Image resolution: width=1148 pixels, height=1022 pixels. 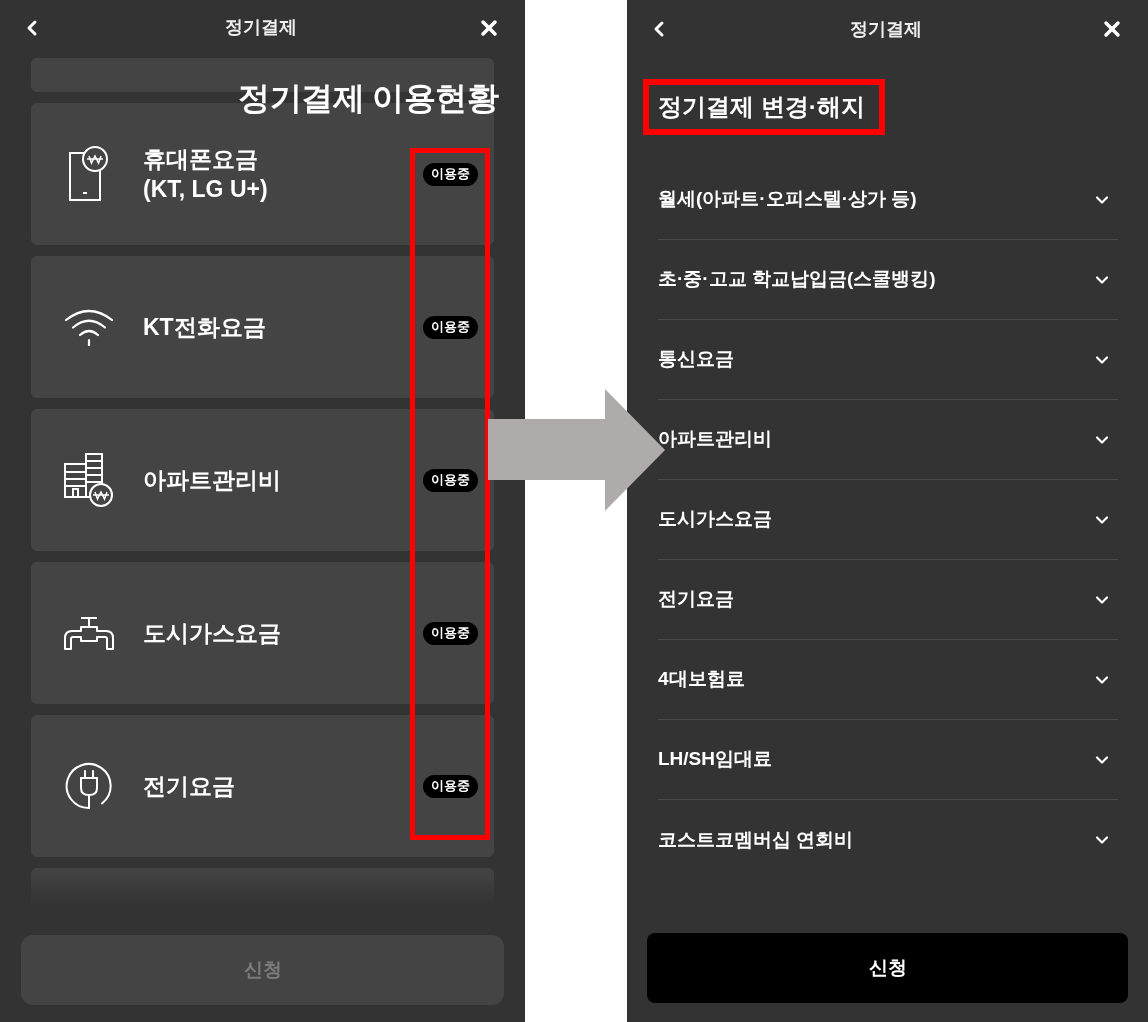 I want to click on service-name: 휴대폰요금 (KT, LG U+), so click(x=206, y=174).